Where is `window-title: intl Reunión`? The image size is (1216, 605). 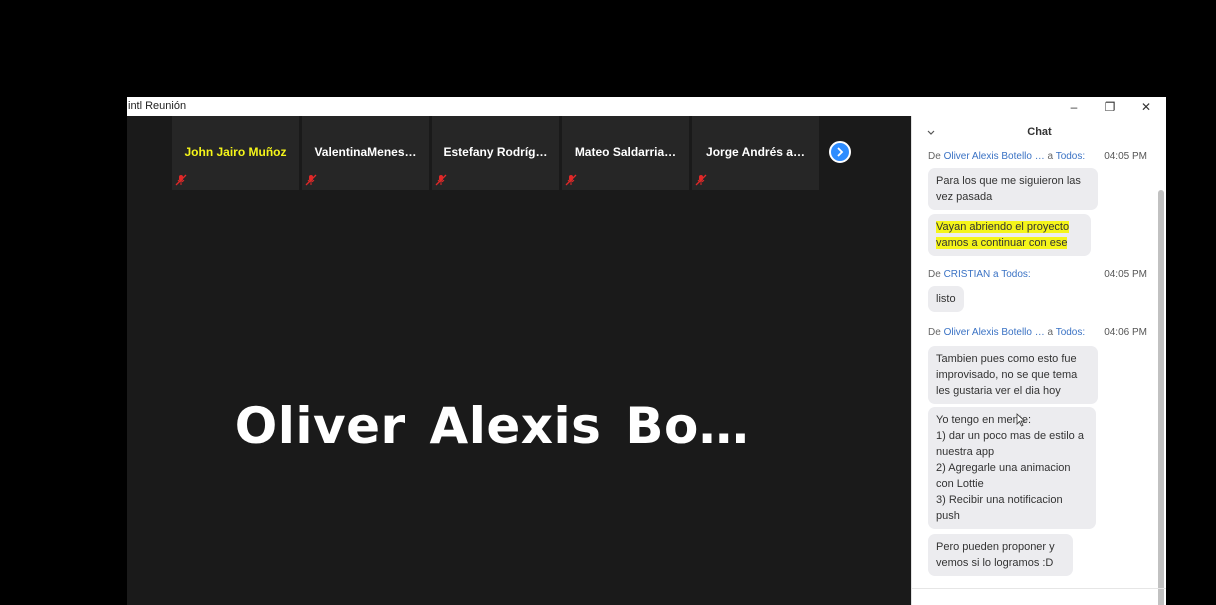 window-title: intl Reunión is located at coordinates (157, 106).